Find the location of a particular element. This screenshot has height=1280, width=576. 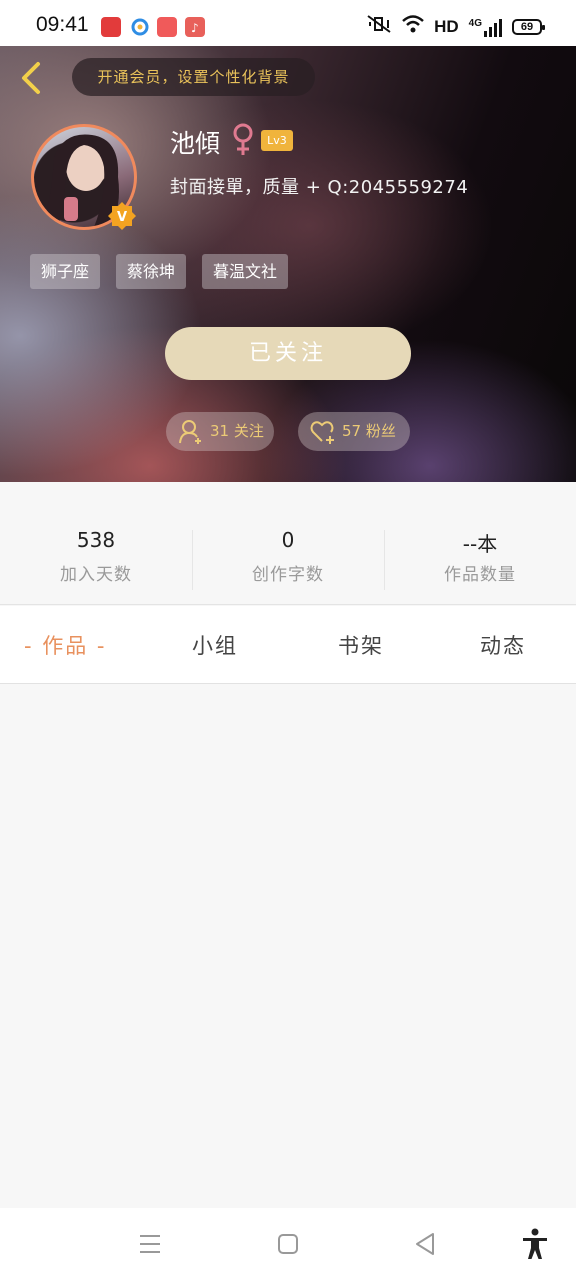

tag-list: 狮子座 蔡徐坤 暮温文社 is located at coordinates (159, 271).